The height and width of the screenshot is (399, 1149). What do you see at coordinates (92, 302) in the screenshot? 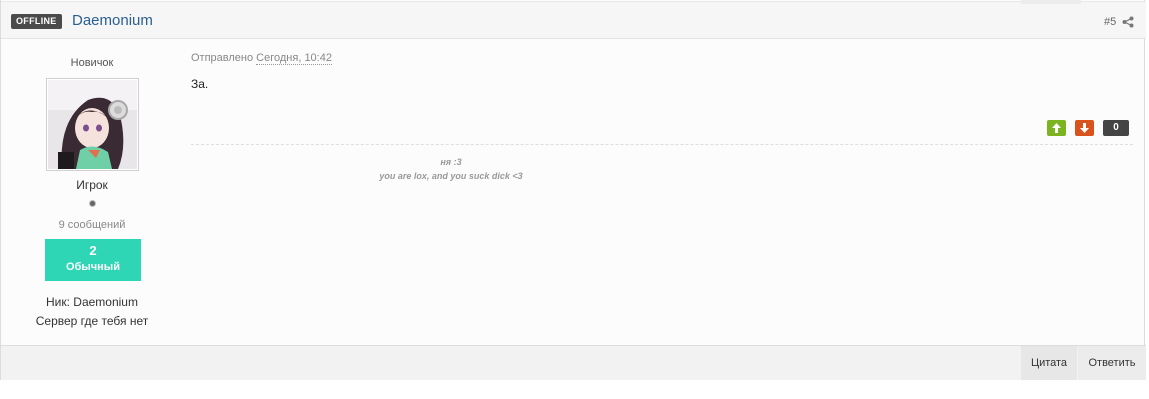
I see `custom-field-nick: Ник: Daemonium` at bounding box center [92, 302].